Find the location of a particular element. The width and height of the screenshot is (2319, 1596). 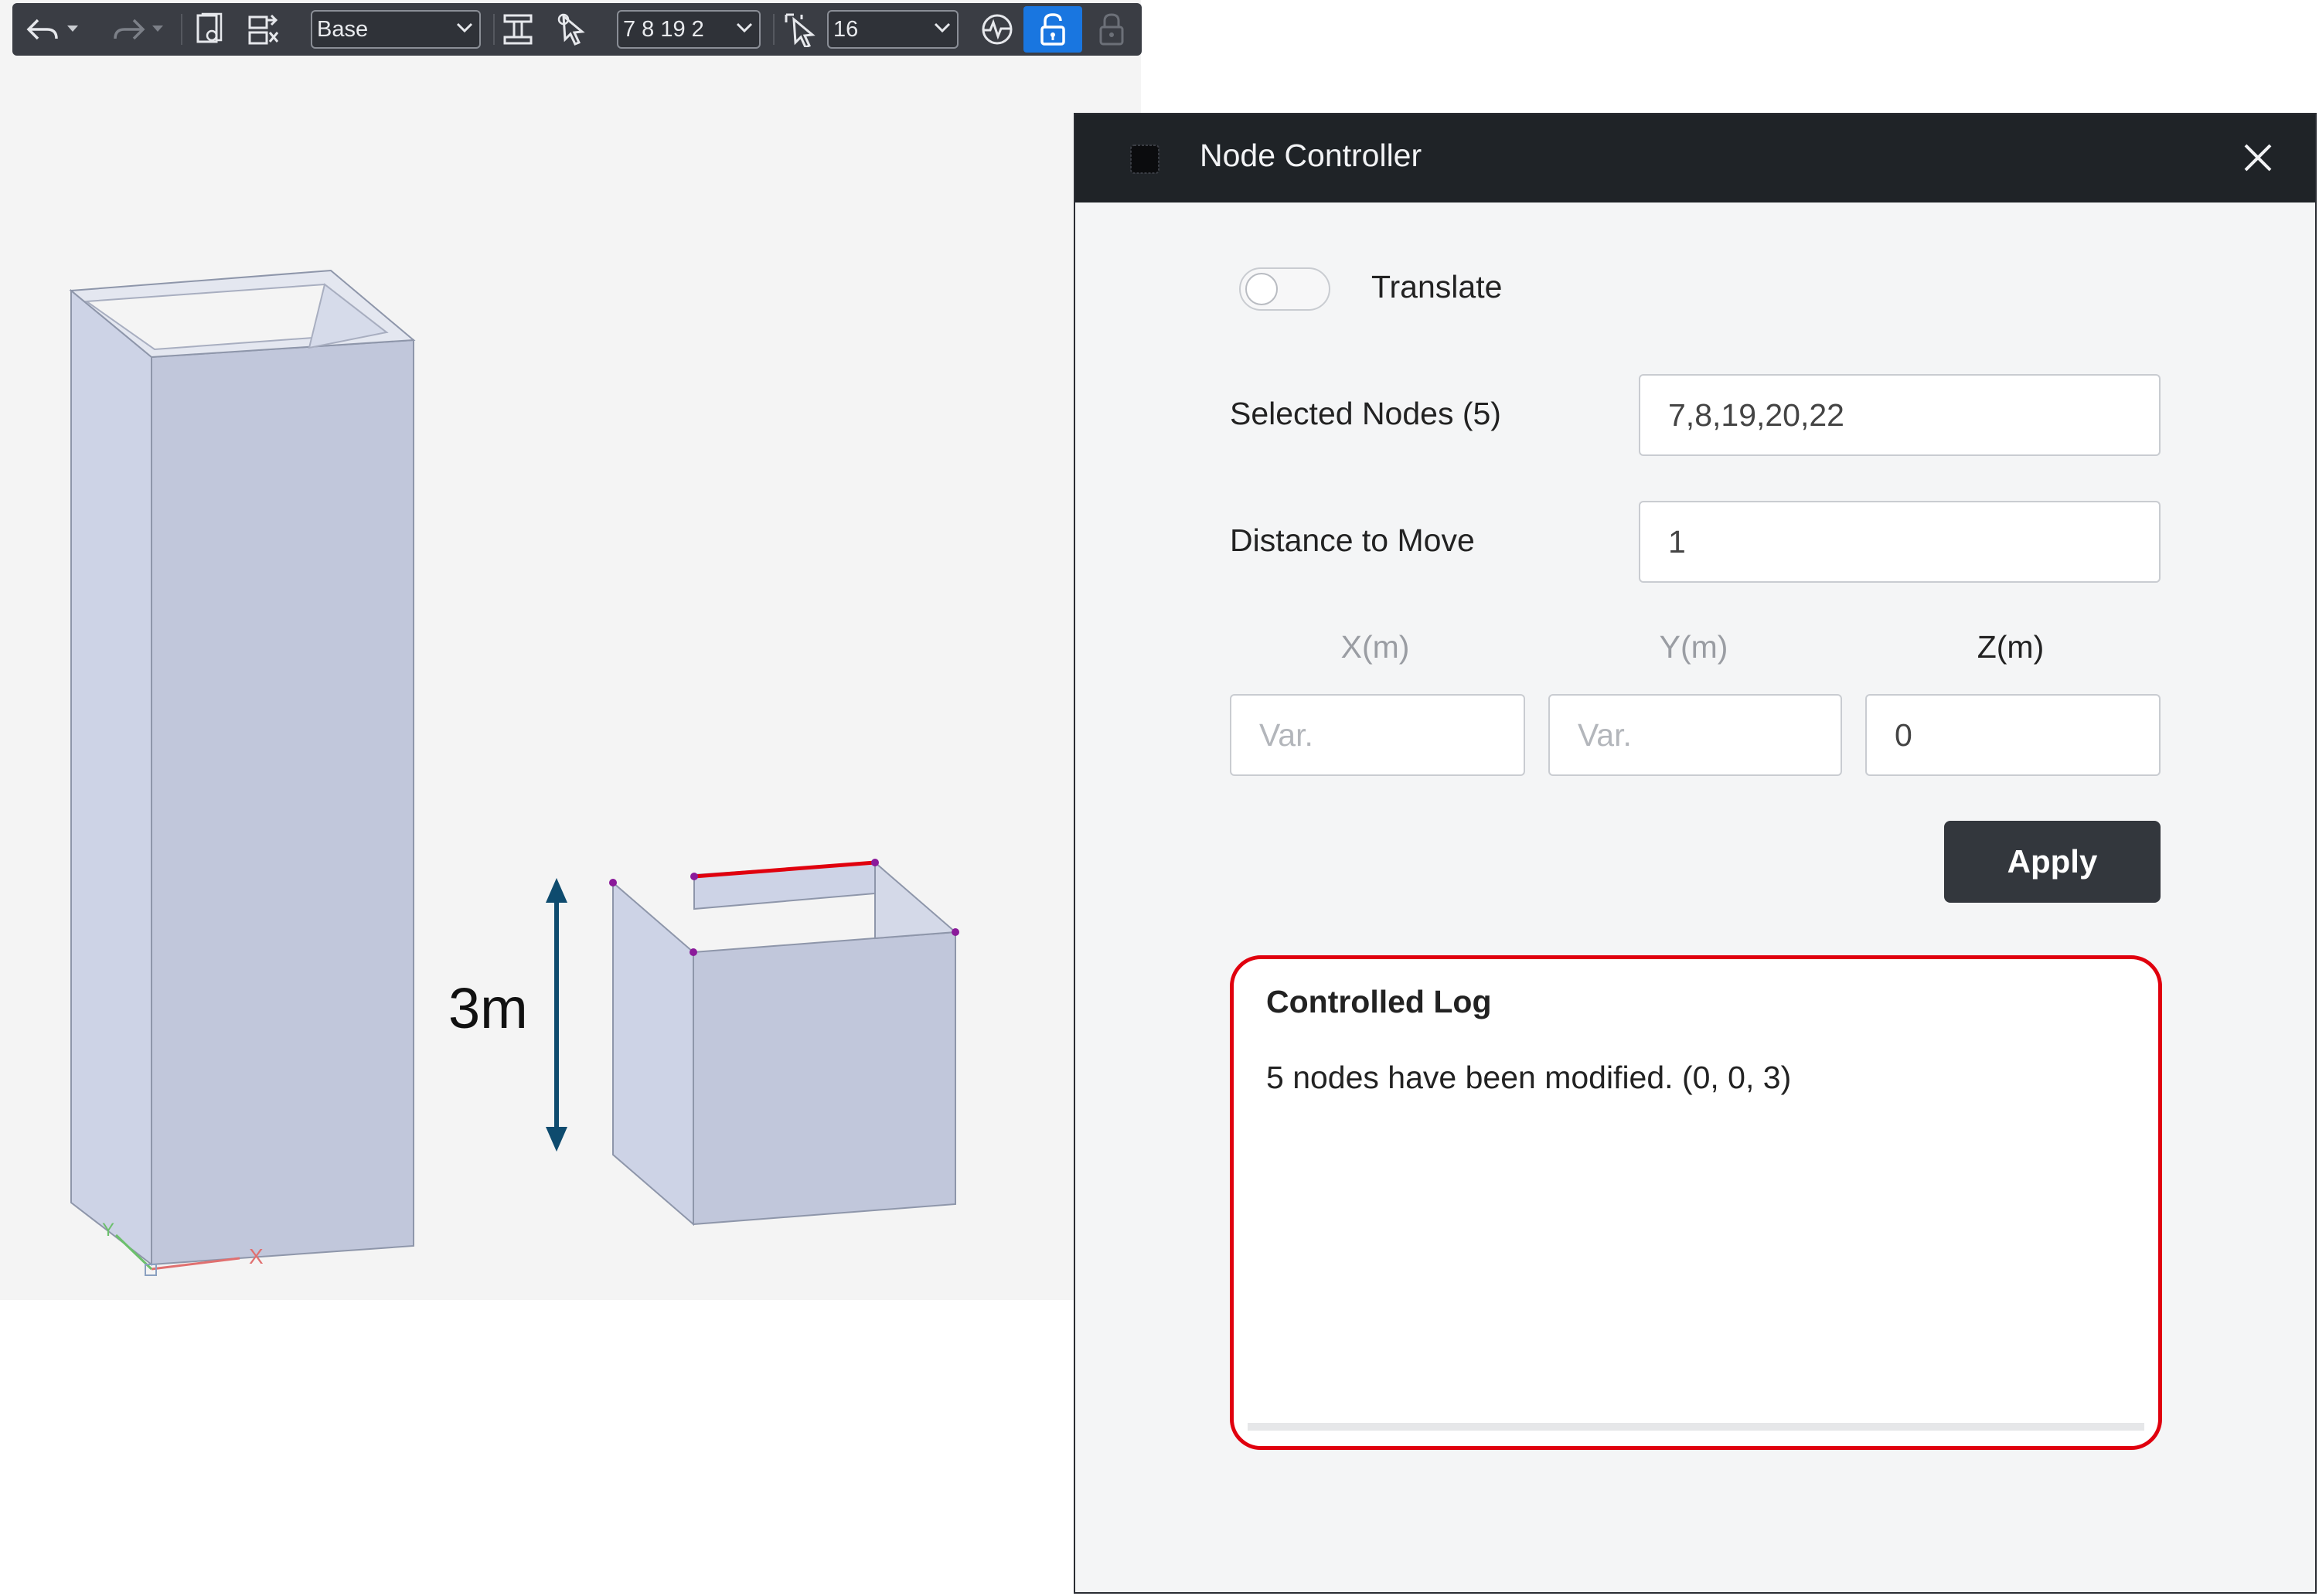

z-axis-label: Z(m) is located at coordinates (2011, 647).